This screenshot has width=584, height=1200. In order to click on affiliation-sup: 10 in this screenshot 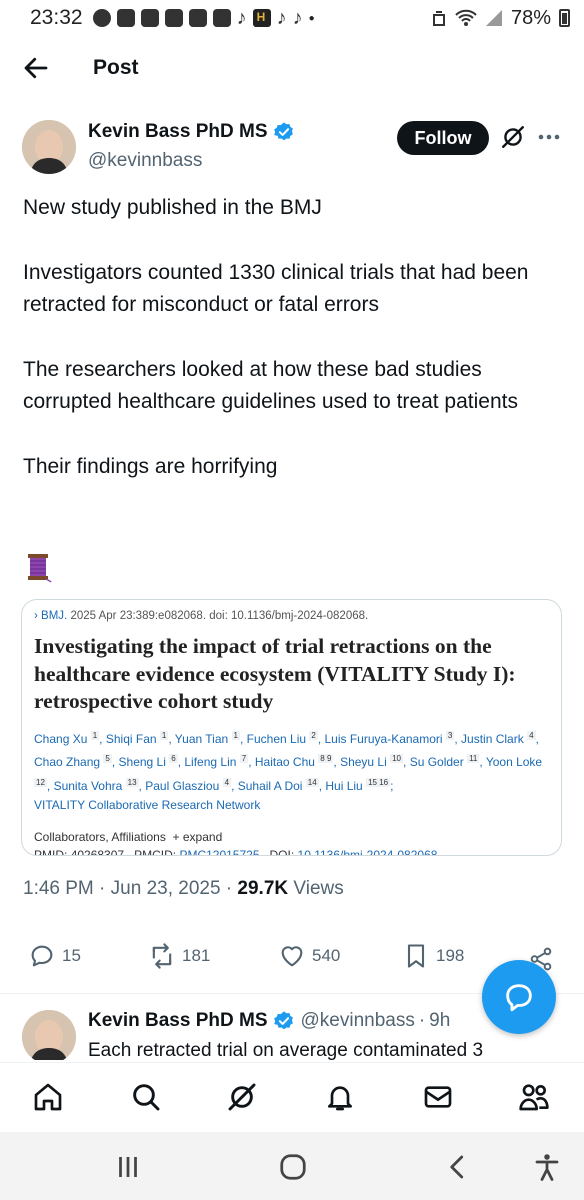, I will do `click(397, 758)`.